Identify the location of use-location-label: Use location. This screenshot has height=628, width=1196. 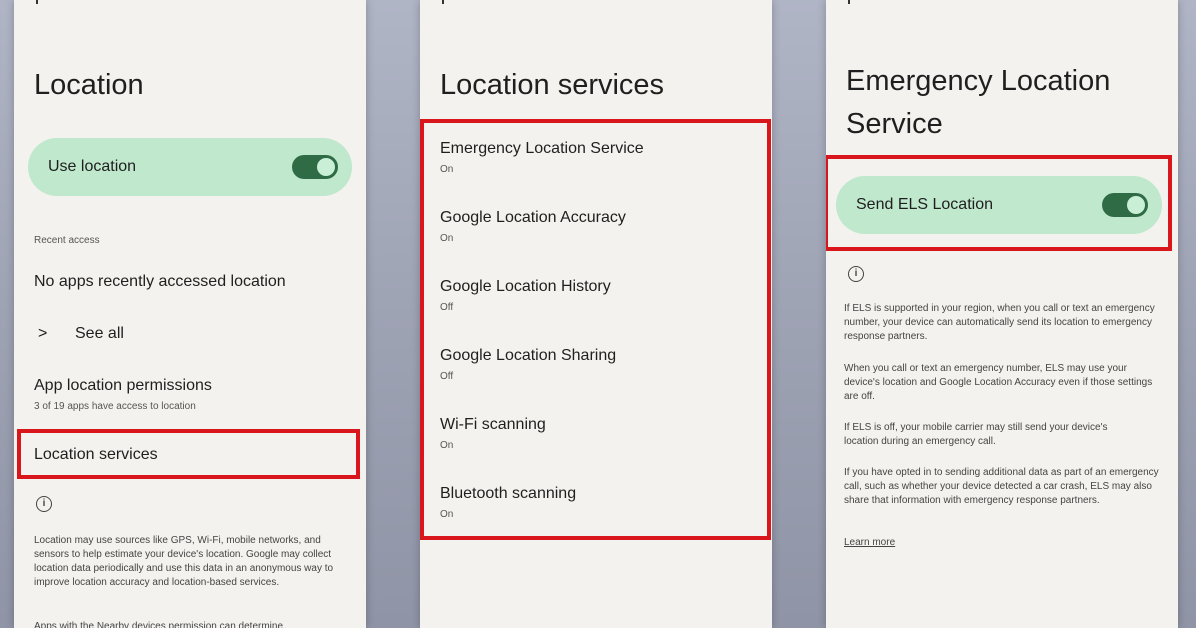
(92, 166).